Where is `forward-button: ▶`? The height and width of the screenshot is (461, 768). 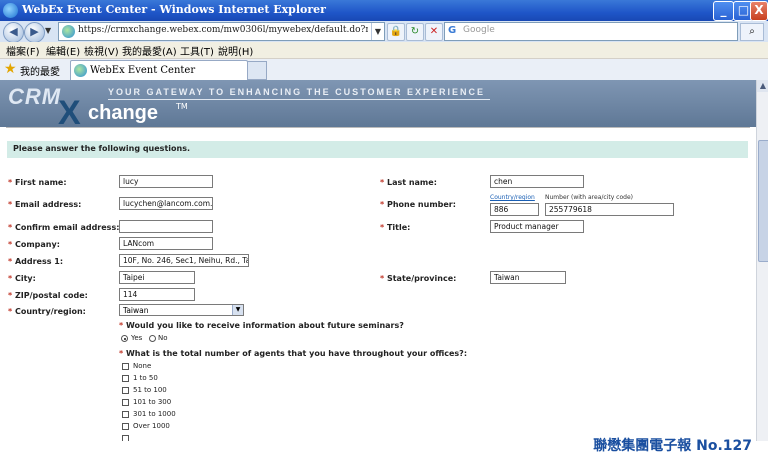
forward-button: ▶ is located at coordinates (34, 32).